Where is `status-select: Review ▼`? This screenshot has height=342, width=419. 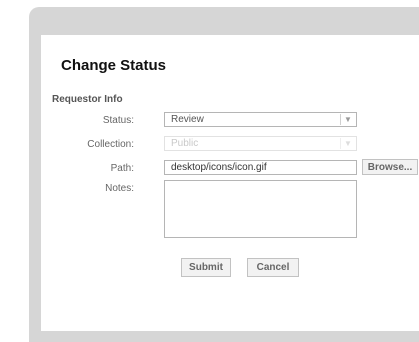 status-select: Review ▼ is located at coordinates (260, 119).